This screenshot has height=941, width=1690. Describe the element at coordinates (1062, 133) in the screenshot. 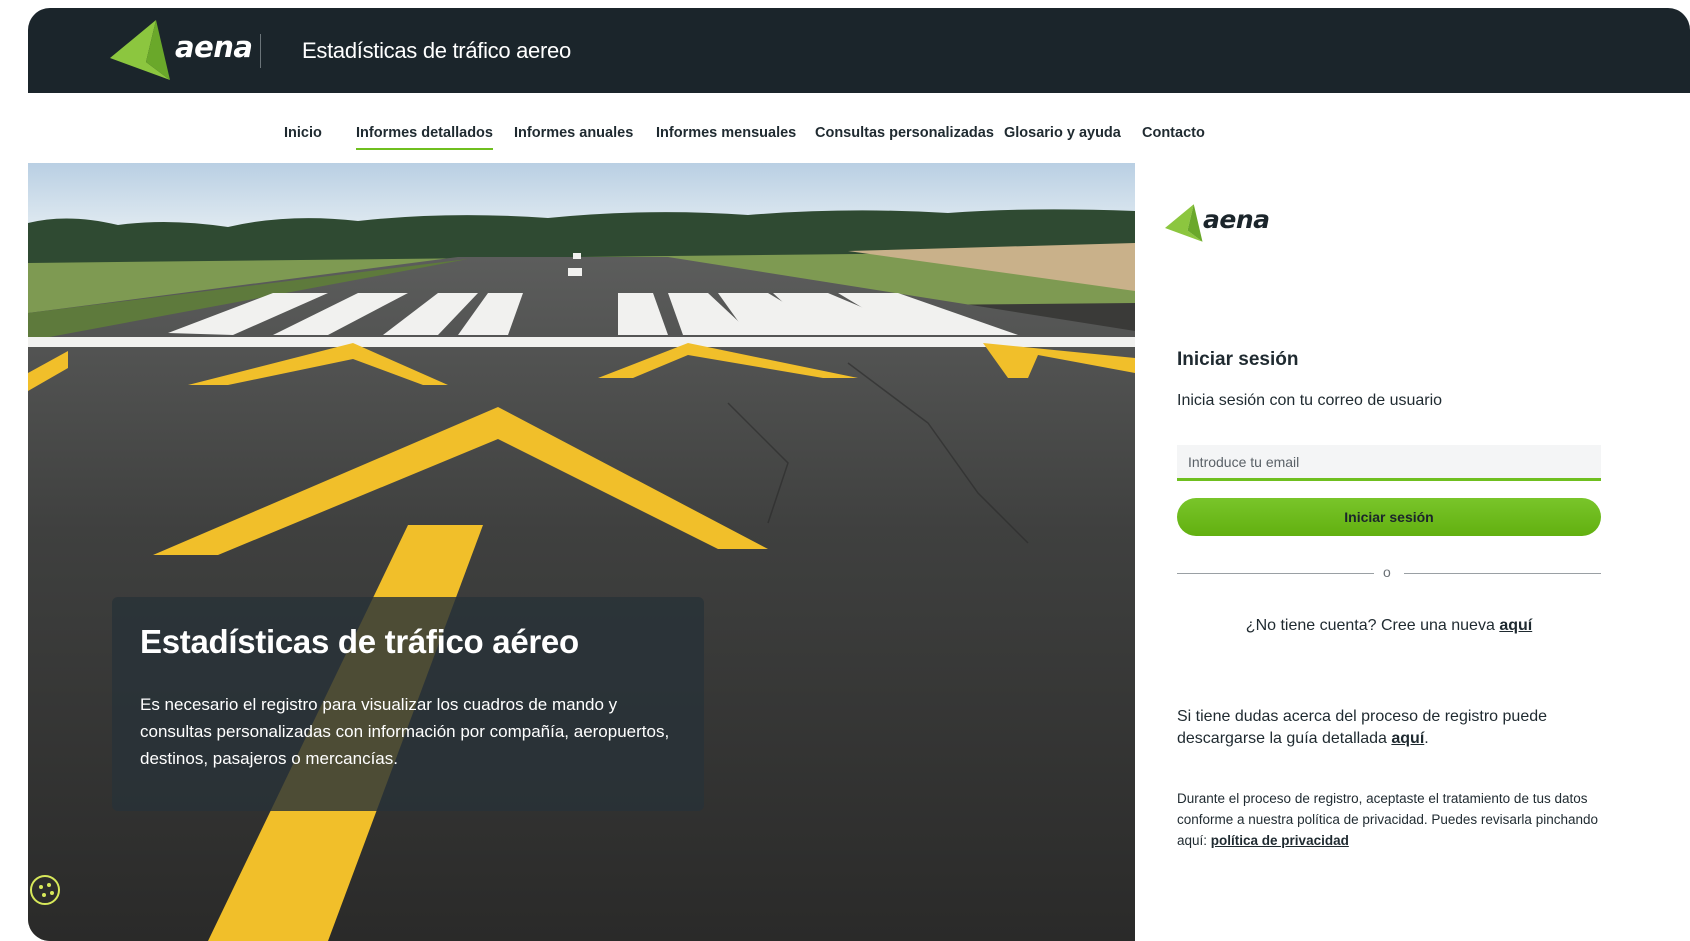

I see `nav-item-glosario-ayuda: Glosario y ayuda` at that location.